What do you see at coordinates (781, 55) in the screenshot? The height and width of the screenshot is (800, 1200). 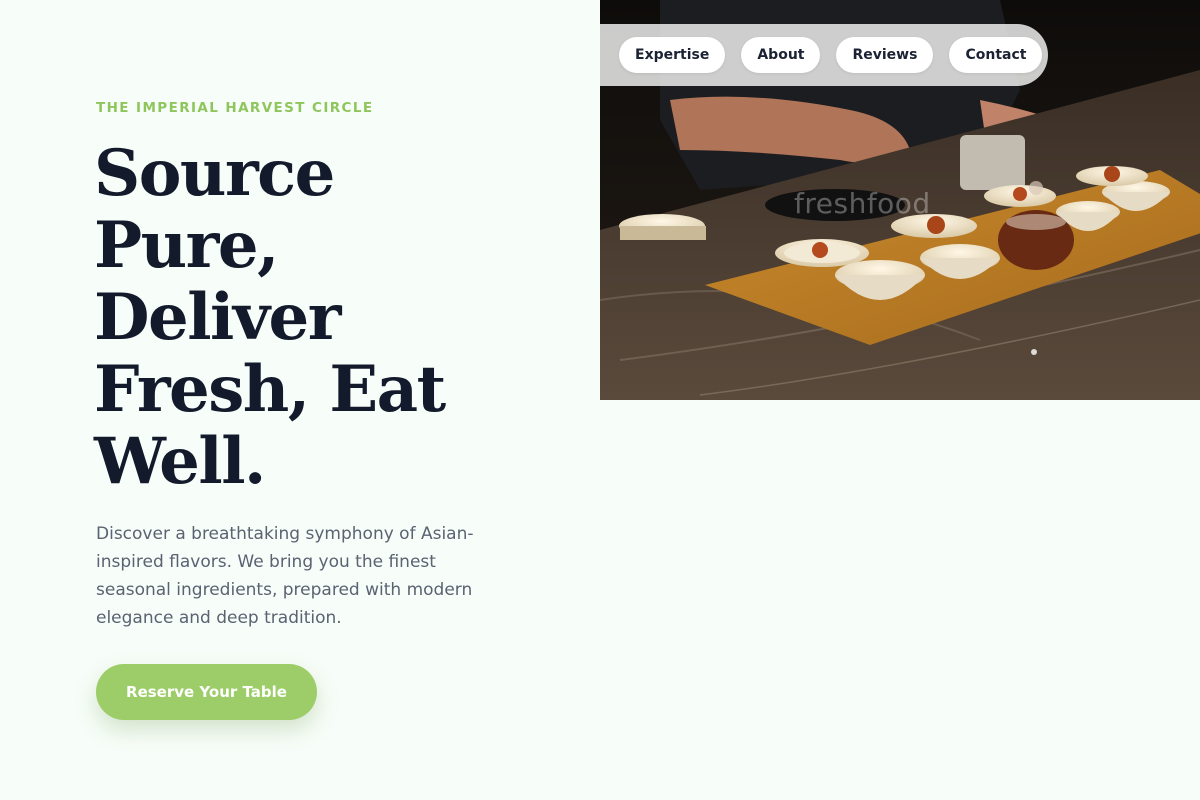 I see `nav-about: About` at bounding box center [781, 55].